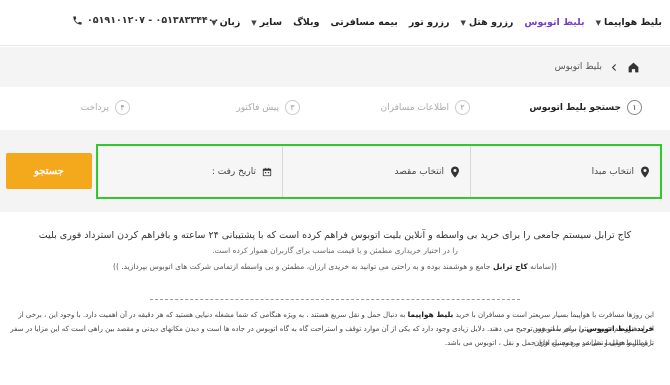 The image size is (670, 385). What do you see at coordinates (77, 20) in the screenshot?
I see `phone-icon` at bounding box center [77, 20].